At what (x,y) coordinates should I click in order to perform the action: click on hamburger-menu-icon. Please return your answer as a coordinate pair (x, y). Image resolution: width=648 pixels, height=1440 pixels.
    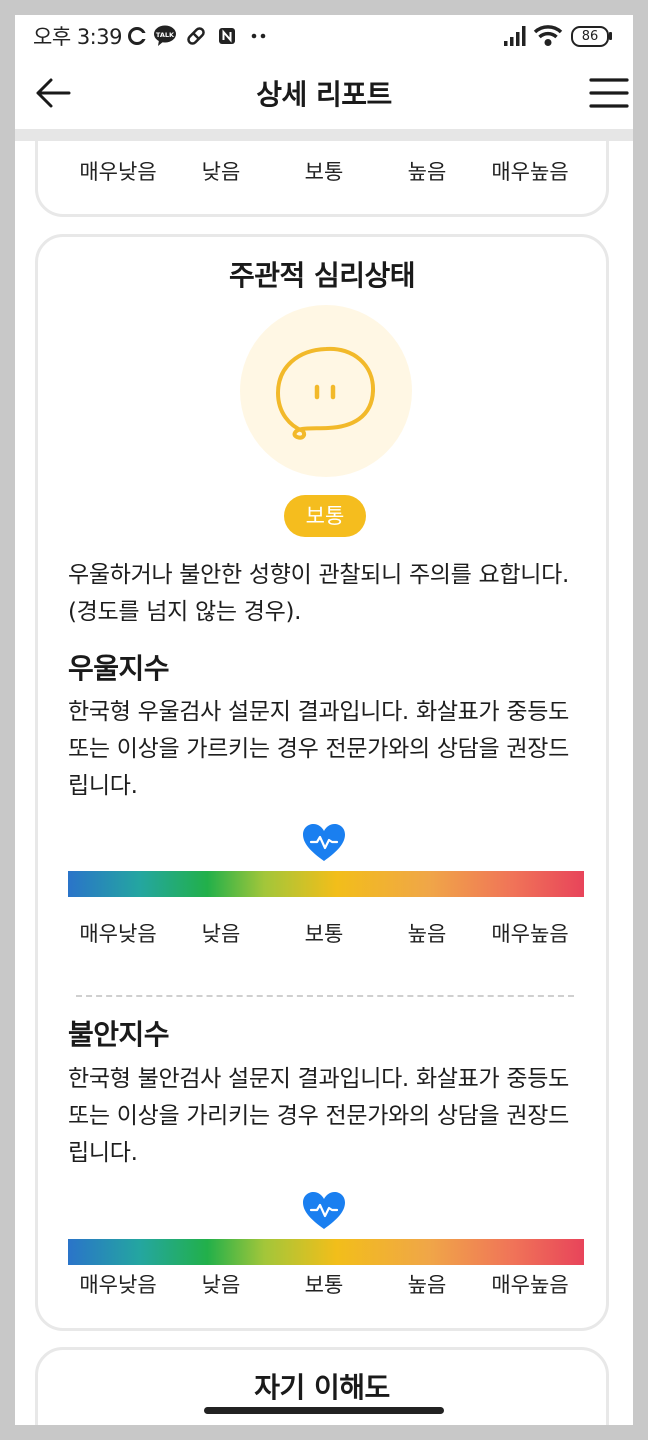
    Looking at the image, I should click on (609, 93).